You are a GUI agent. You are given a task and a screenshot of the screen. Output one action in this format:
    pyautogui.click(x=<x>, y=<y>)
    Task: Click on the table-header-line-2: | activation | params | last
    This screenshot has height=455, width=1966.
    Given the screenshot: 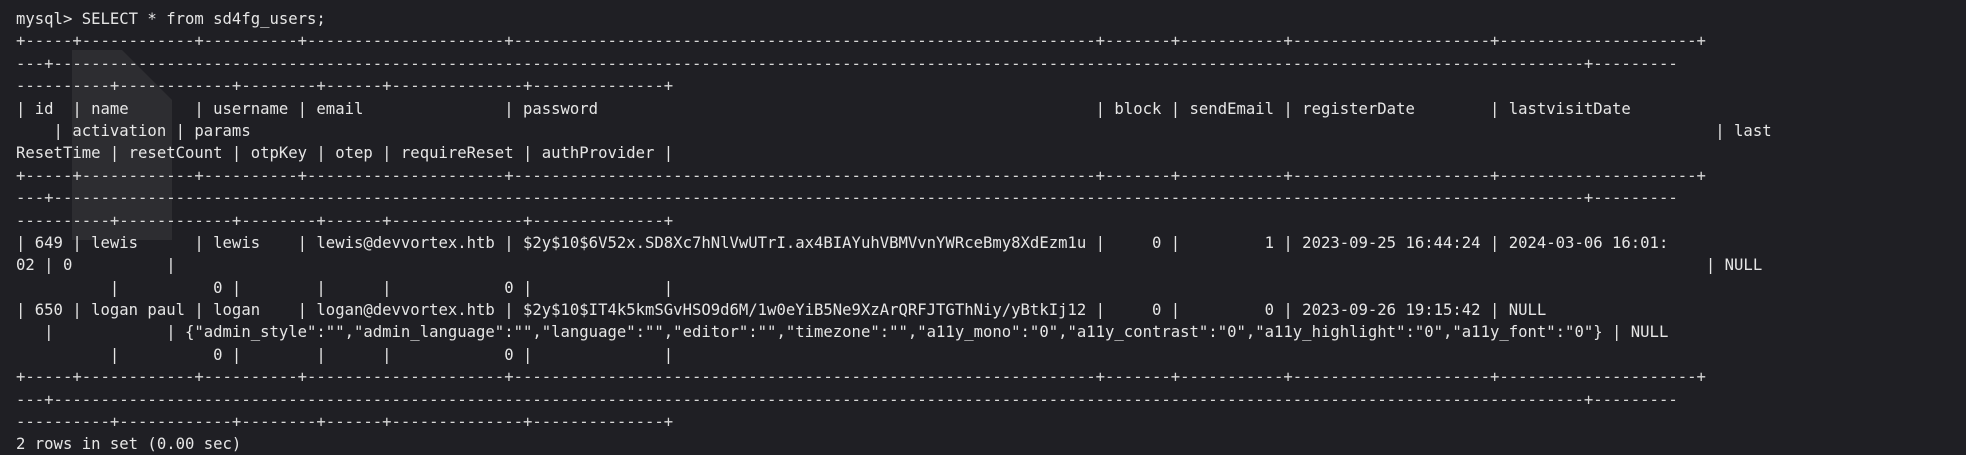 What is the action you would take?
    pyautogui.click(x=894, y=130)
    